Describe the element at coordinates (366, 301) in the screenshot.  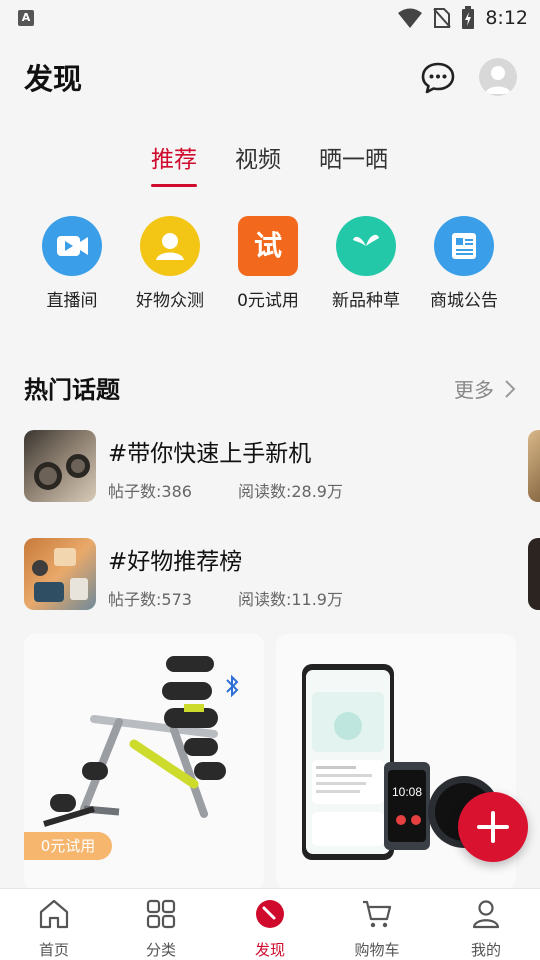
I see `quick-entry-label: 新品种草` at that location.